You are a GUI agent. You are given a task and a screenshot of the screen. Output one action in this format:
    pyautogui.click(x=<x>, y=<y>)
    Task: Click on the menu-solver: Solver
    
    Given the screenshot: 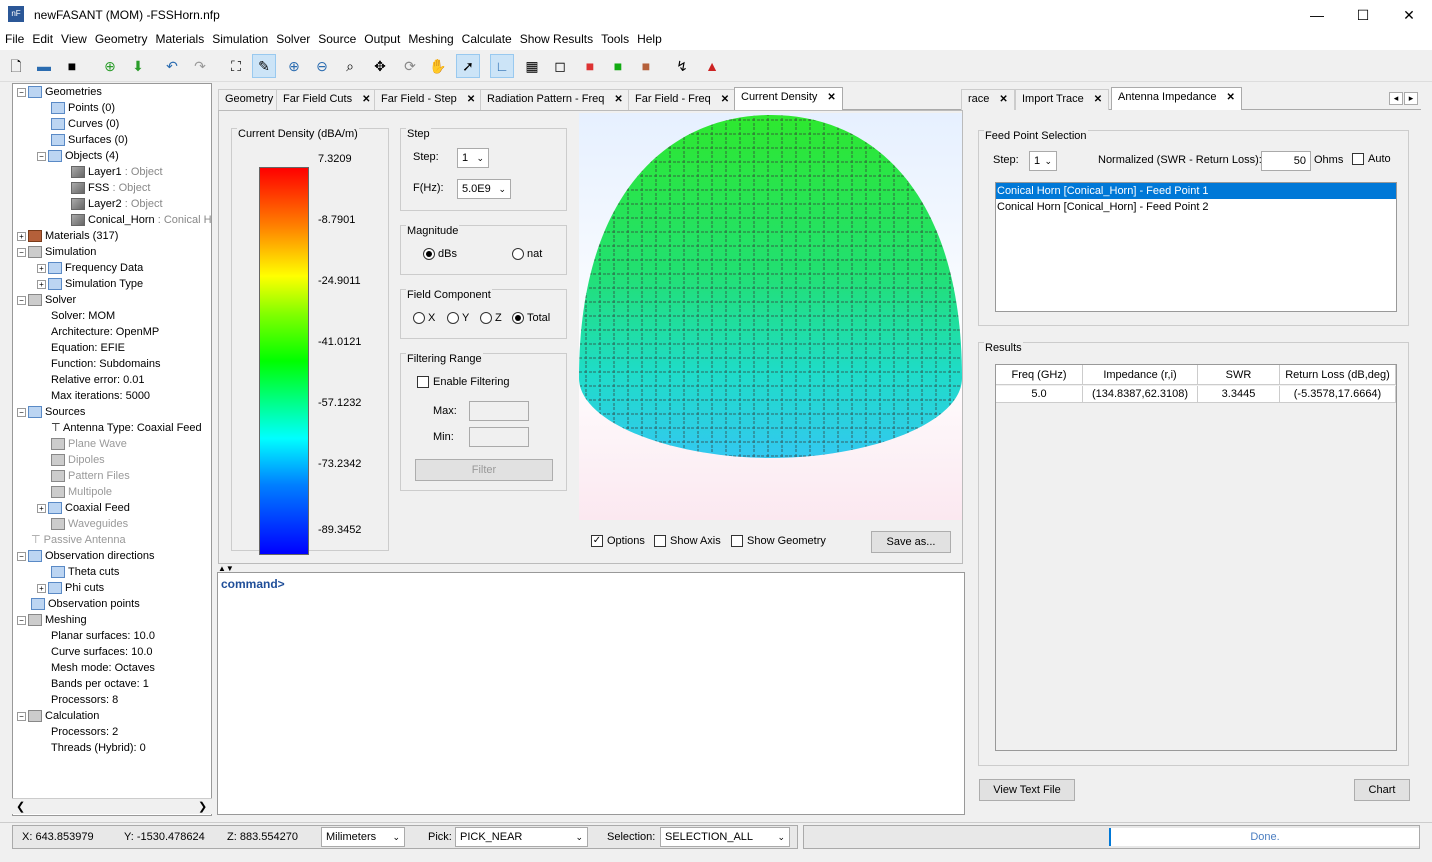 What is the action you would take?
    pyautogui.click(x=293, y=39)
    